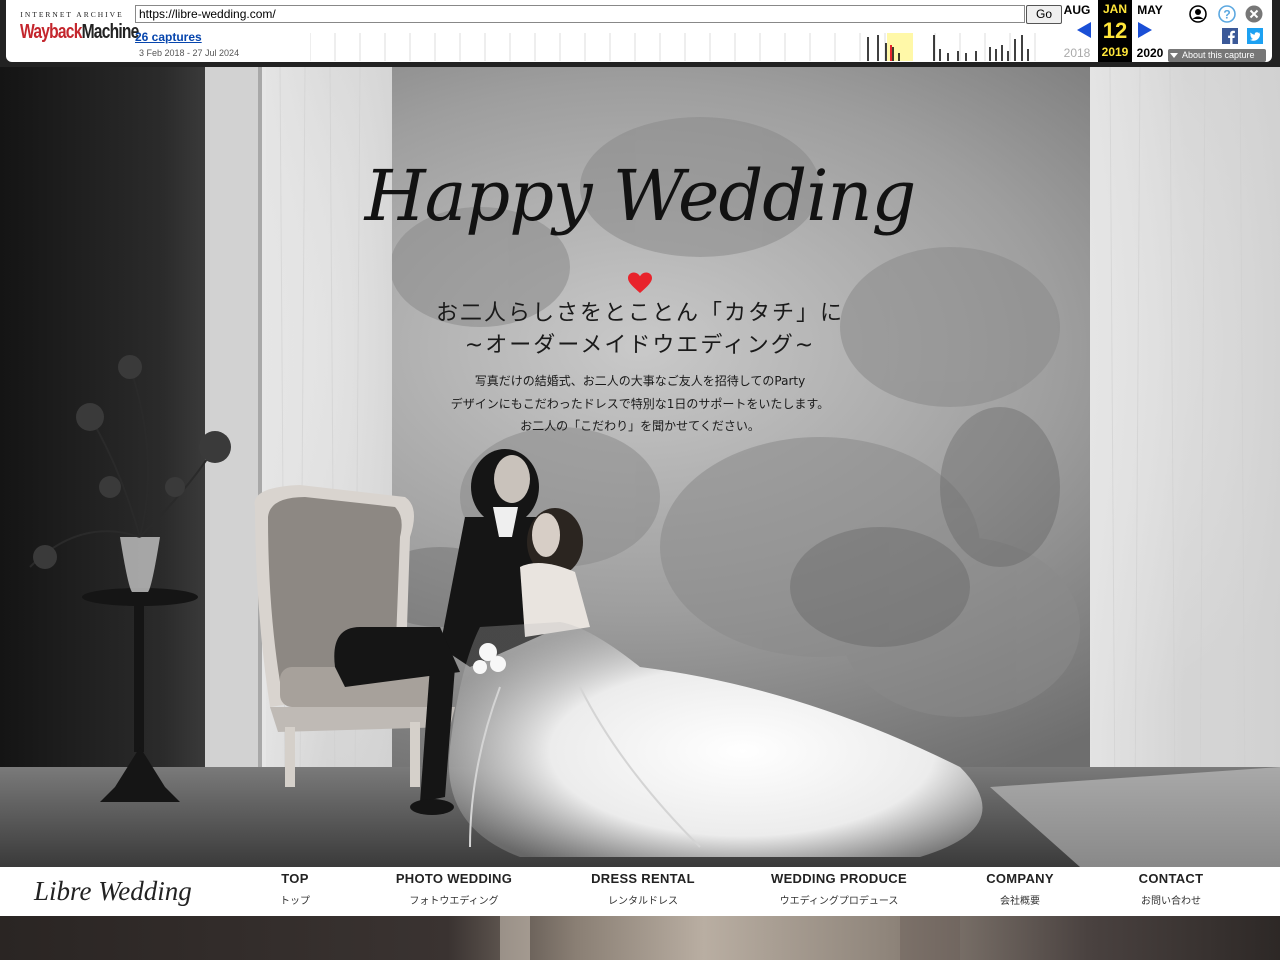 The image size is (1280, 960). I want to click on prev-capture-arrow-icon, so click(1084, 30).